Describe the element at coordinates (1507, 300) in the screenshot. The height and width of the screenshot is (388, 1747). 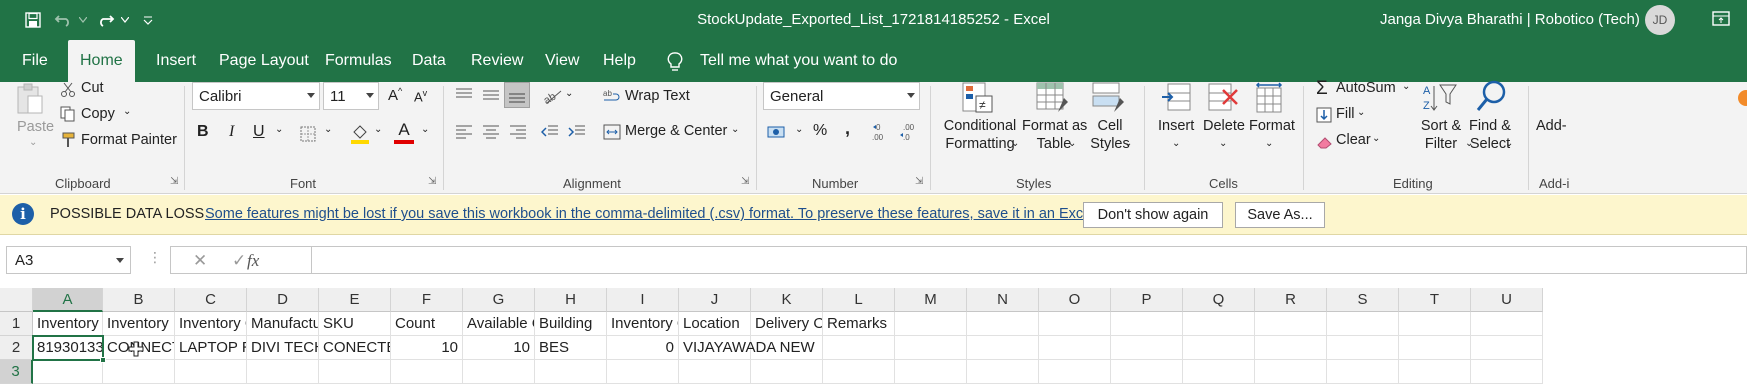
I see `column-header-u: U` at that location.